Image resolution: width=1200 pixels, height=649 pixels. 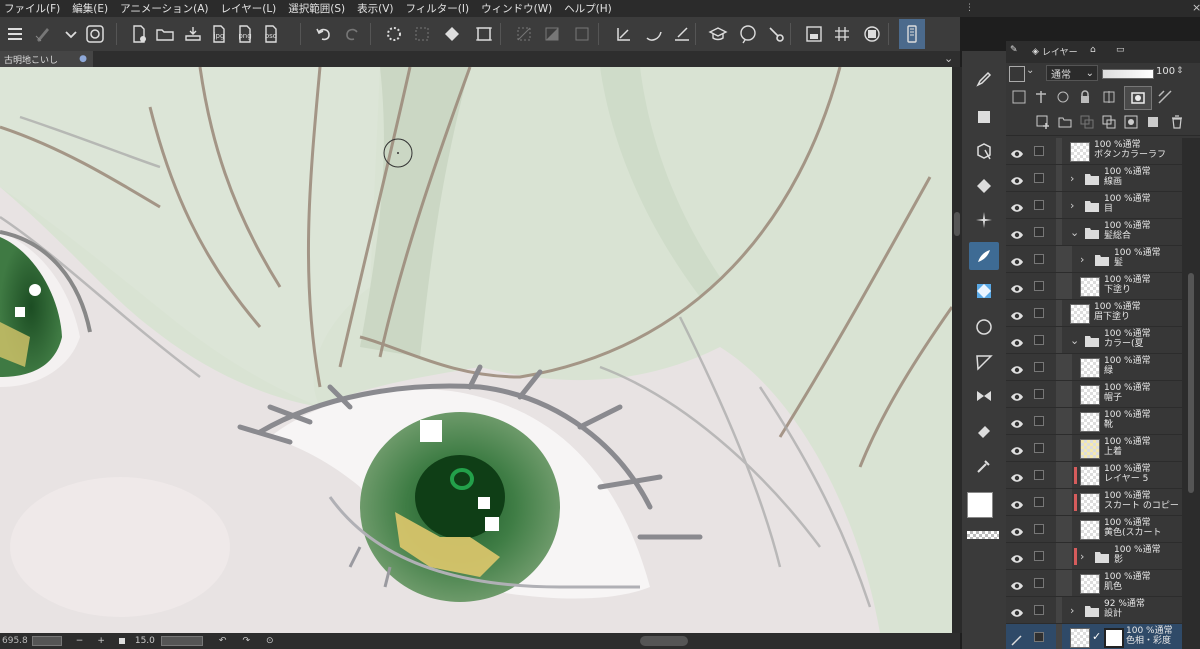 What do you see at coordinates (1094, 421) in the screenshot?
I see `layer-row: 100 %通常靴` at bounding box center [1094, 421].